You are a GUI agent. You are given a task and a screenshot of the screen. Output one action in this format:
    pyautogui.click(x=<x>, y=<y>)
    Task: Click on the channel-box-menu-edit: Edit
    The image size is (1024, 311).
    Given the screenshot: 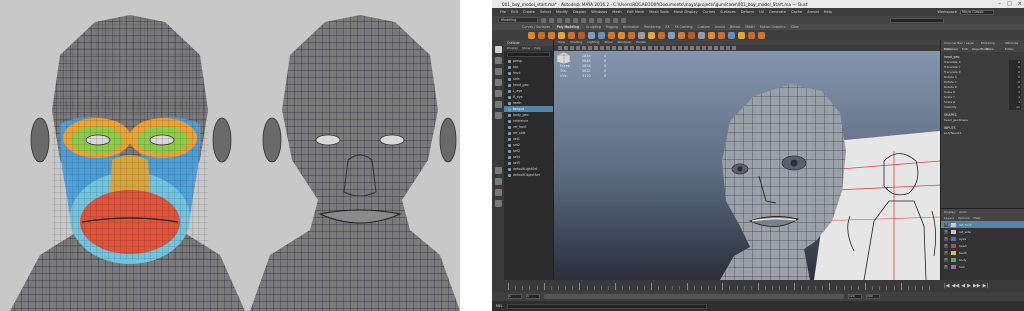 What is the action you would take?
    pyautogui.click(x=965, y=49)
    